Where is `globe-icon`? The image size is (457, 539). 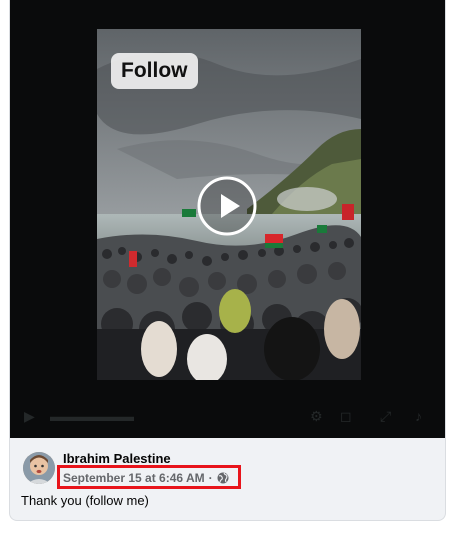 globe-icon is located at coordinates (223, 478).